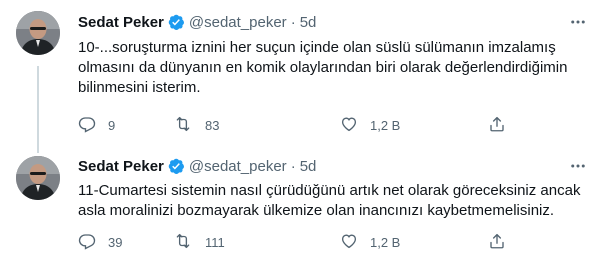 Image resolution: width=605 pixels, height=266 pixels. What do you see at coordinates (112, 125) in the screenshot?
I see `reply-count: 9` at bounding box center [112, 125].